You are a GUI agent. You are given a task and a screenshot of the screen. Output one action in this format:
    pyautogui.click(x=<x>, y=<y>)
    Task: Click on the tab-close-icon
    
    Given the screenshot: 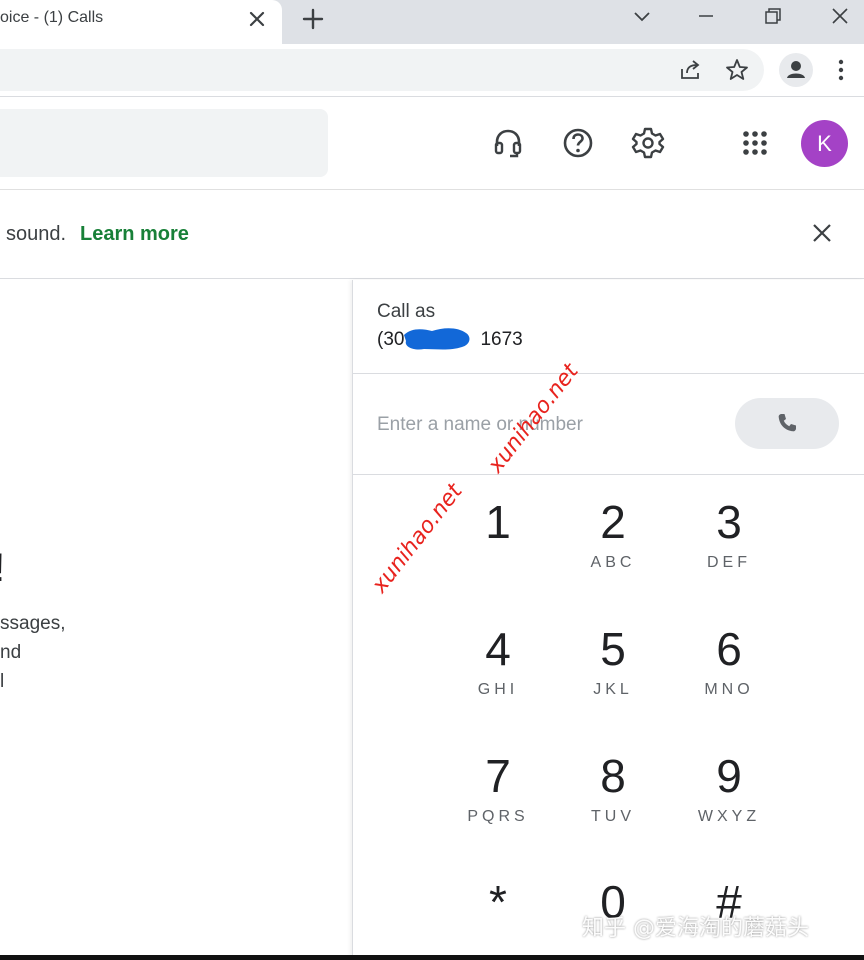 What is the action you would take?
    pyautogui.click(x=257, y=19)
    